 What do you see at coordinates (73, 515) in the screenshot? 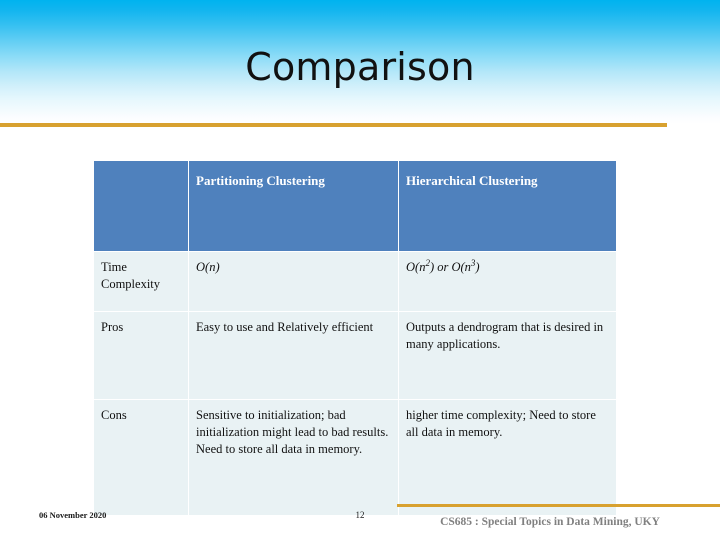
I see `footer-date: 06 November 2020` at bounding box center [73, 515].